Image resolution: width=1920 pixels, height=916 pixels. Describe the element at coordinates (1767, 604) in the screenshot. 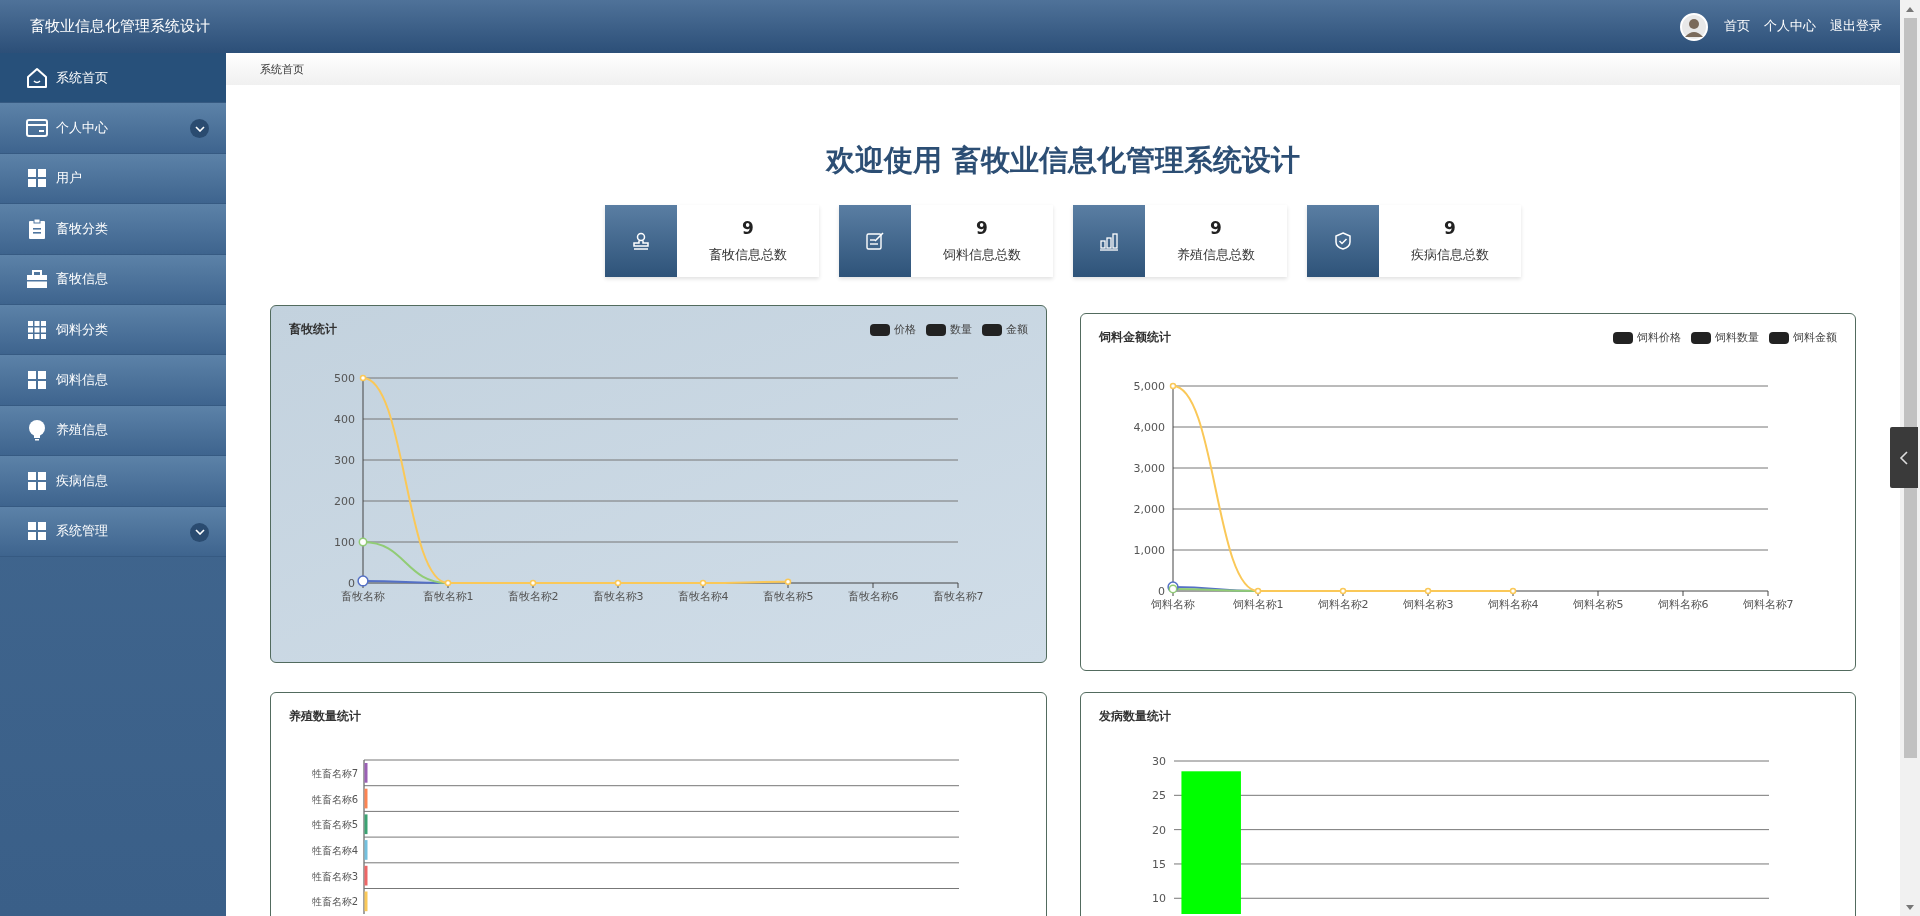

I see `axis-label: 饲料名称7` at that location.